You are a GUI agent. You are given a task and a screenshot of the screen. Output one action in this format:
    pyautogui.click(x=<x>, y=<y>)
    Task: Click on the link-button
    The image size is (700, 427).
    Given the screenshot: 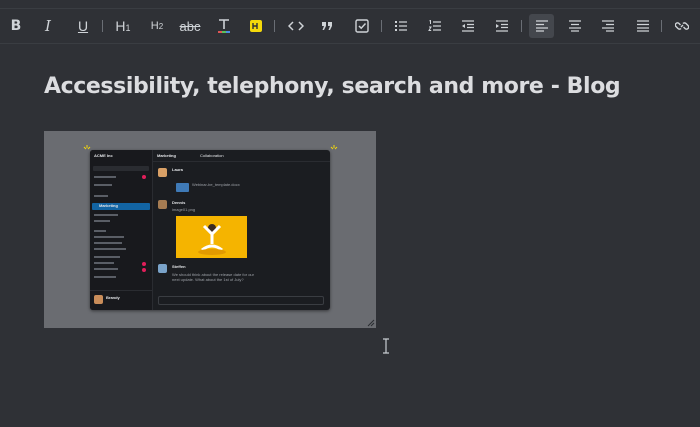 What is the action you would take?
    pyautogui.click(x=682, y=26)
    